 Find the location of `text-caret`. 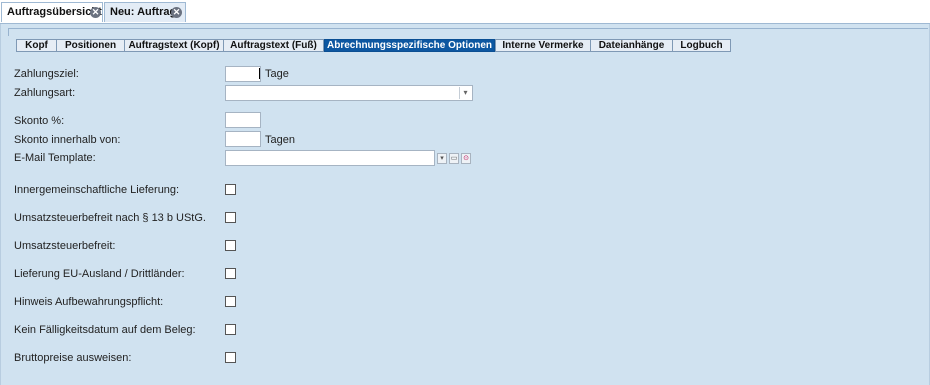

text-caret is located at coordinates (259, 73).